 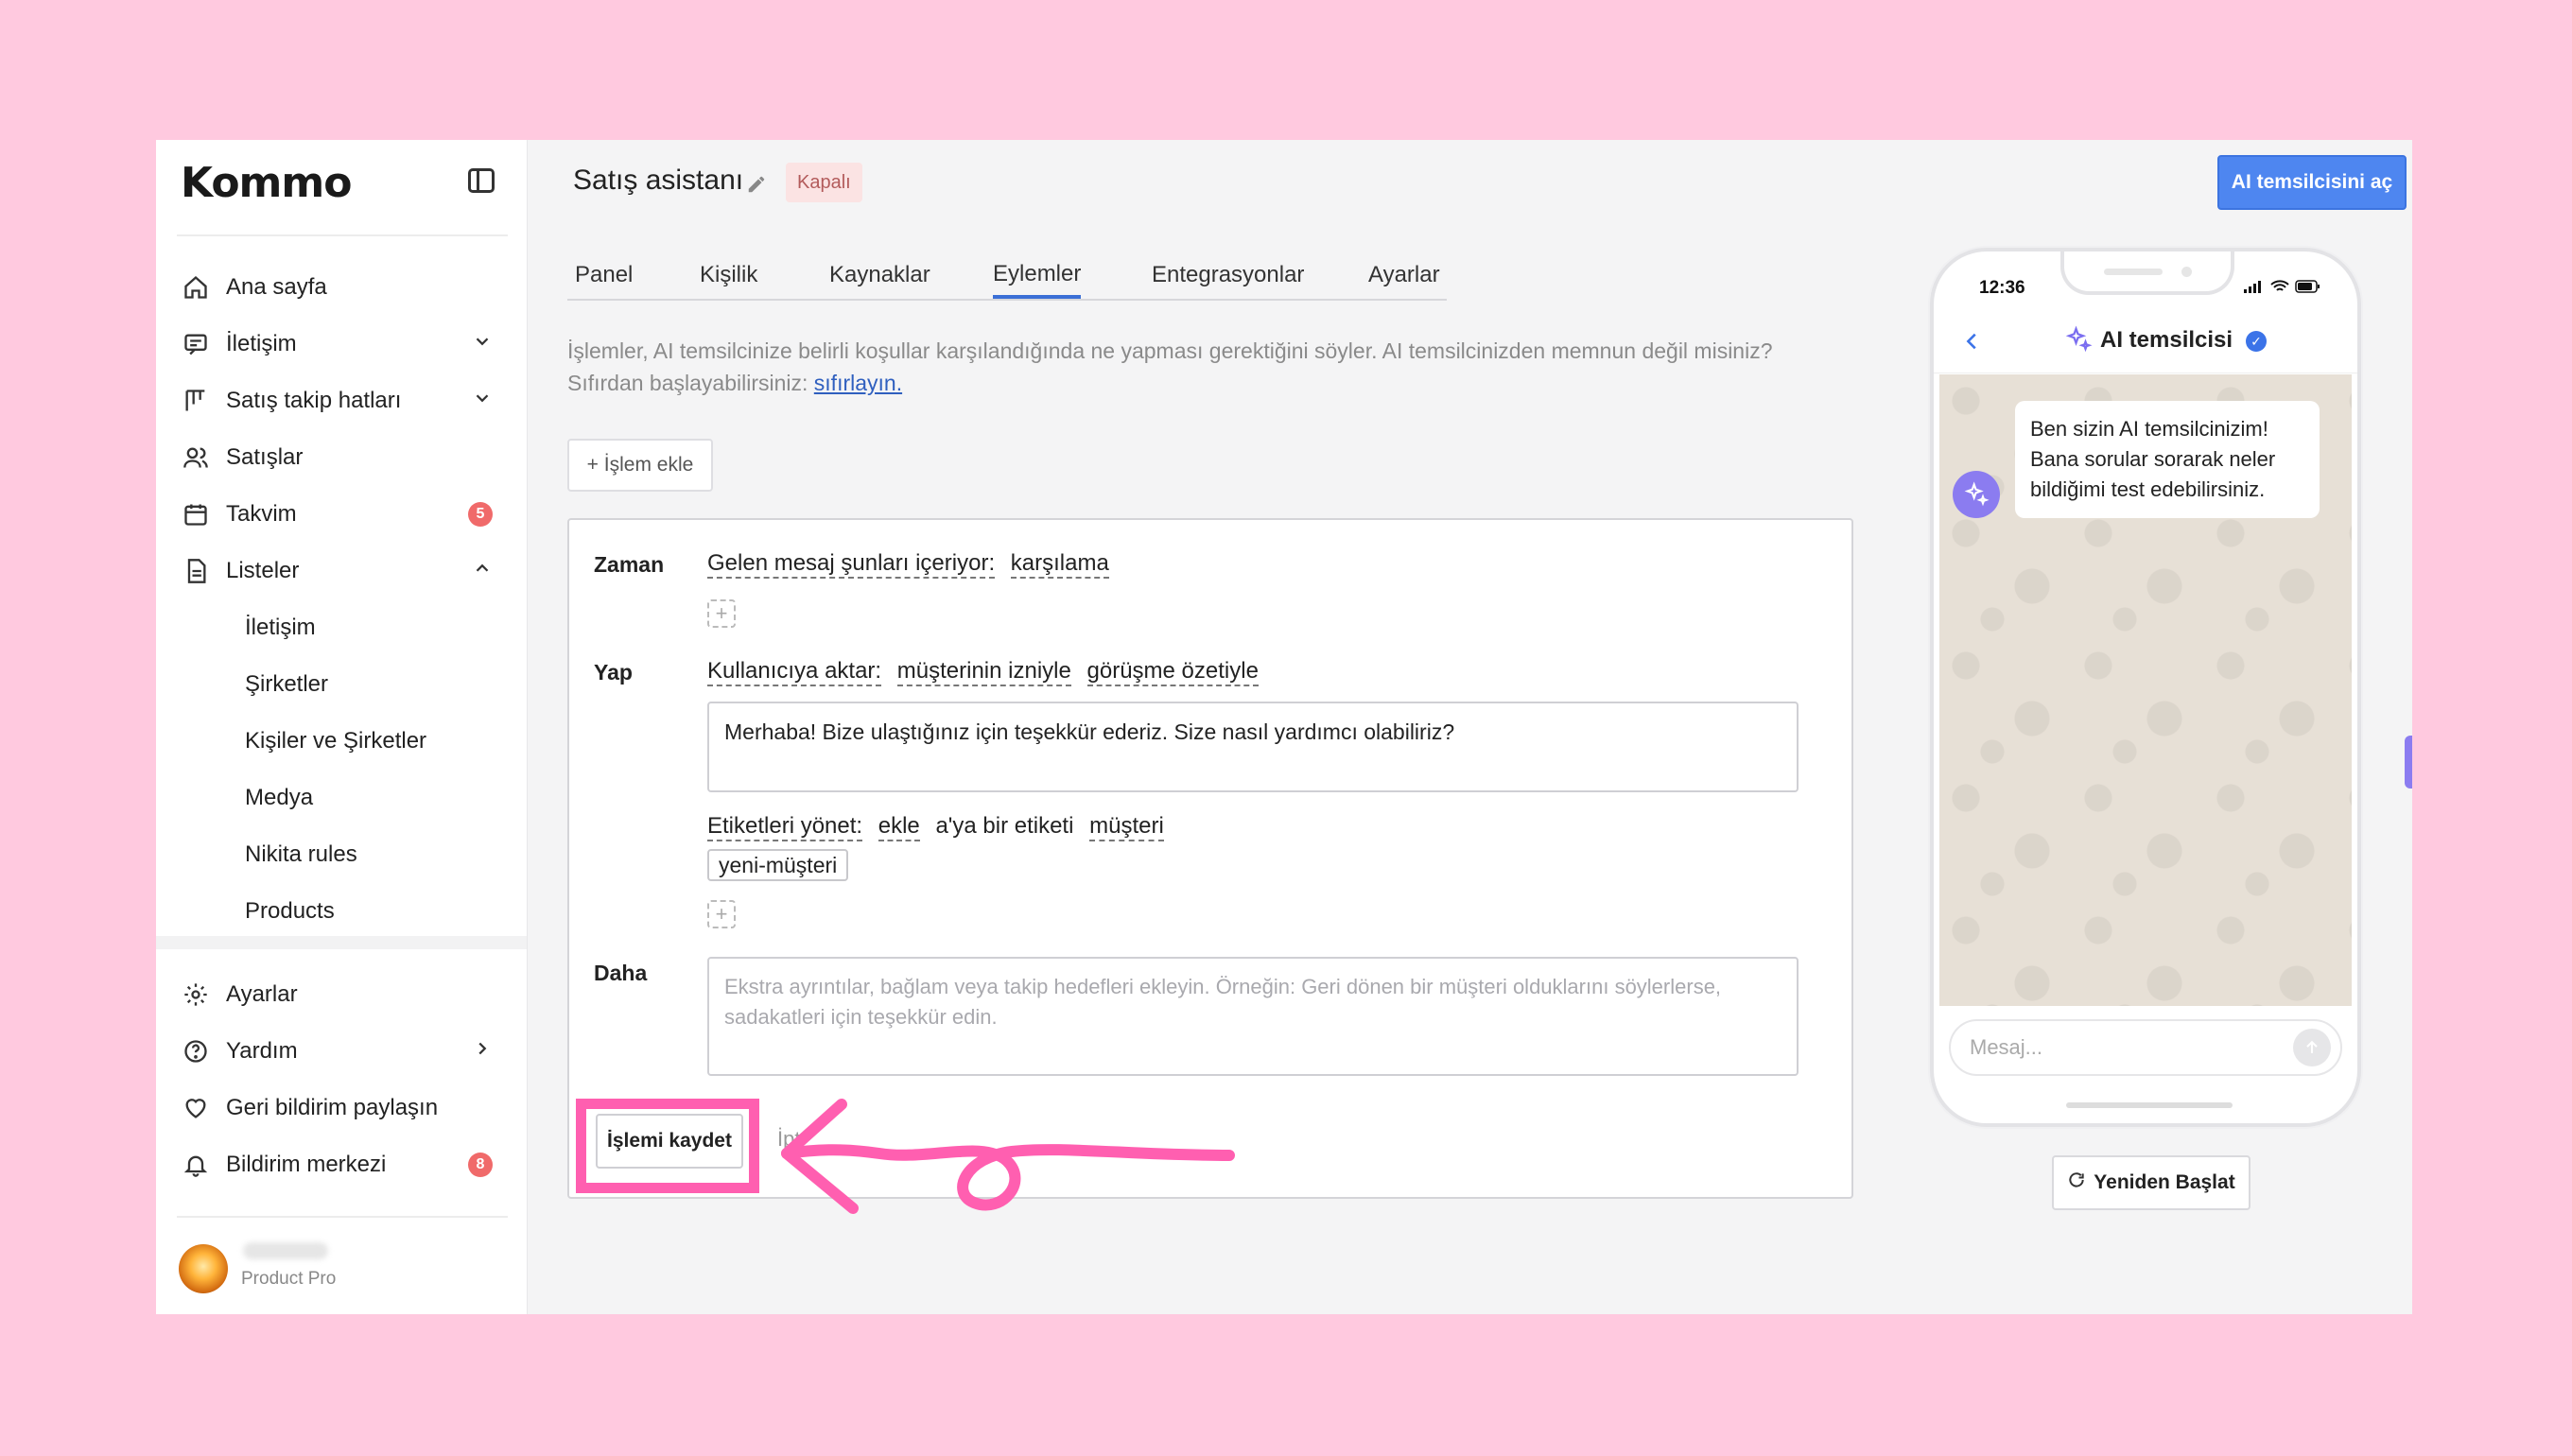 What do you see at coordinates (341, 287) in the screenshot?
I see `sidebar-item-home: Ana sayfa` at bounding box center [341, 287].